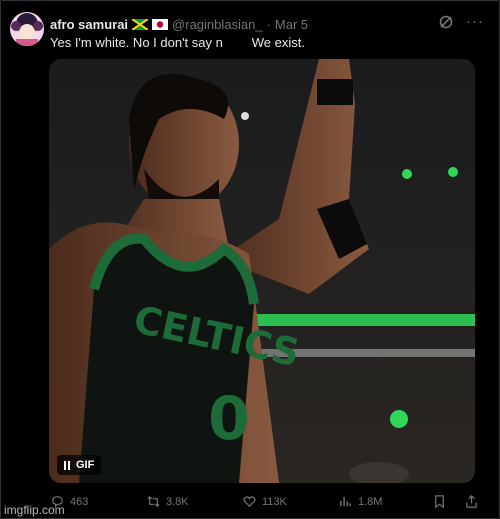 This screenshot has height=519, width=500. I want to click on post-date: Mar 5, so click(291, 24).